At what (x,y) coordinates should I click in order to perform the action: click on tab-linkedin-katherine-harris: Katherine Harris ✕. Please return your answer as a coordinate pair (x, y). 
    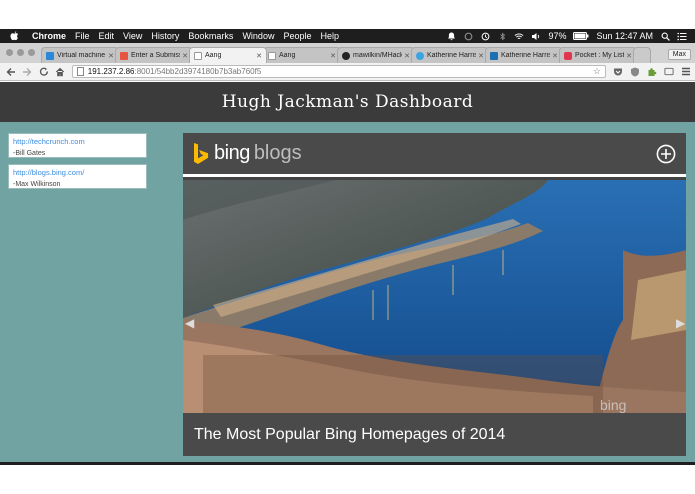
    Looking at the image, I should click on (524, 55).